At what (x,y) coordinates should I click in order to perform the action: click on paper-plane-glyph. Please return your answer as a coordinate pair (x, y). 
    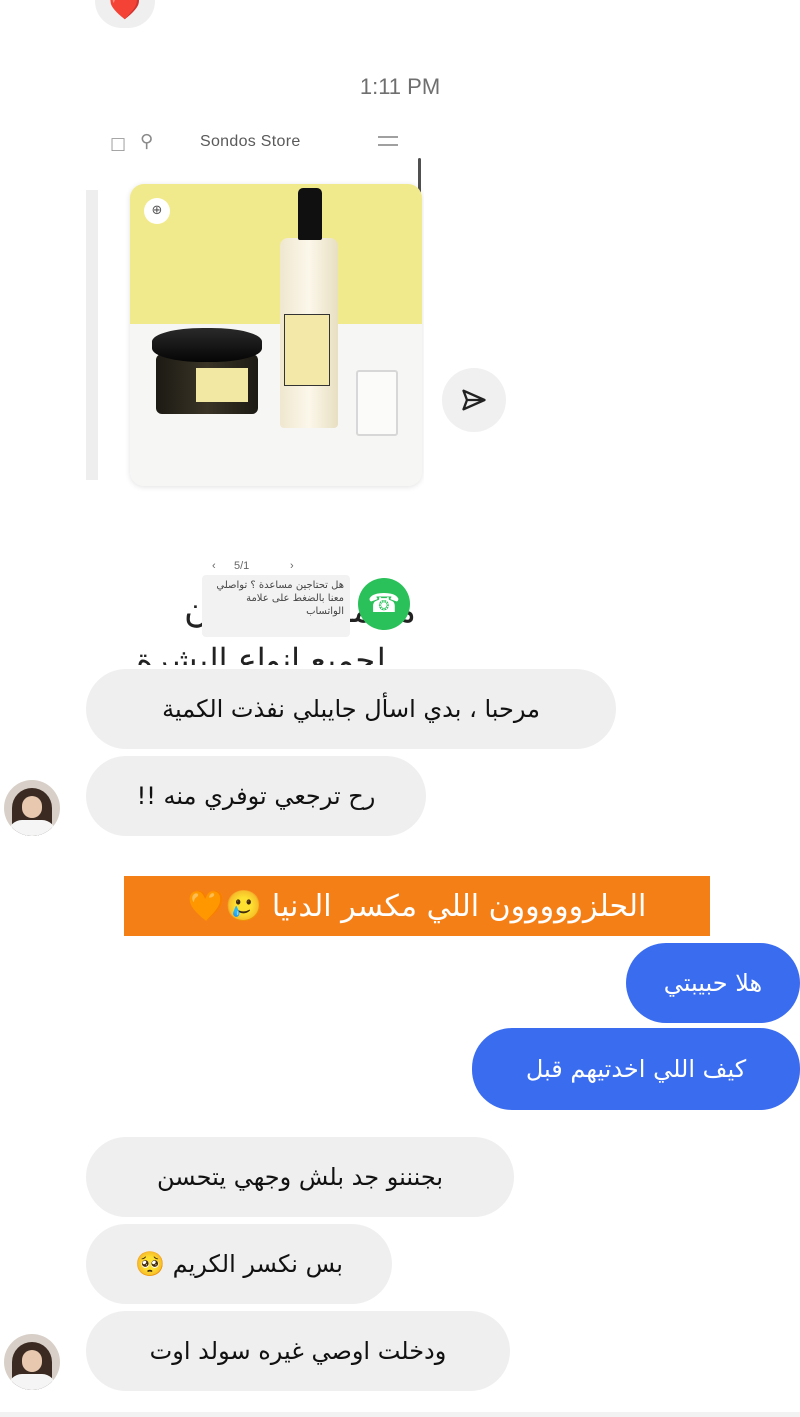
    Looking at the image, I should click on (474, 400).